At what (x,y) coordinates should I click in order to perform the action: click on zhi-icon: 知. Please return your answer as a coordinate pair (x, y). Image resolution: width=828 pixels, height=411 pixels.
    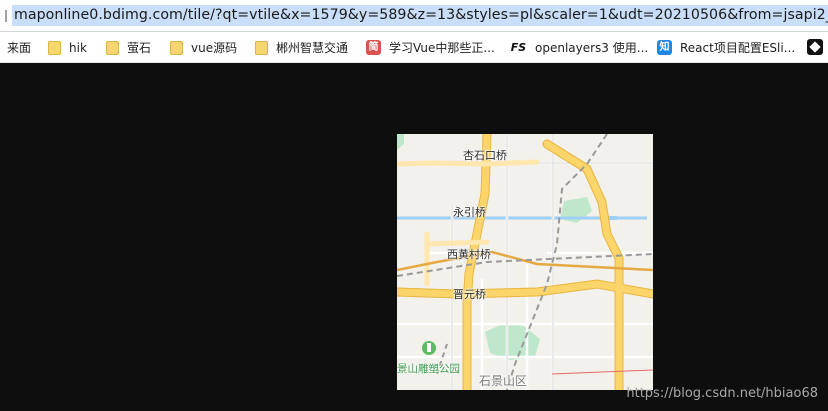
    Looking at the image, I should click on (664, 47).